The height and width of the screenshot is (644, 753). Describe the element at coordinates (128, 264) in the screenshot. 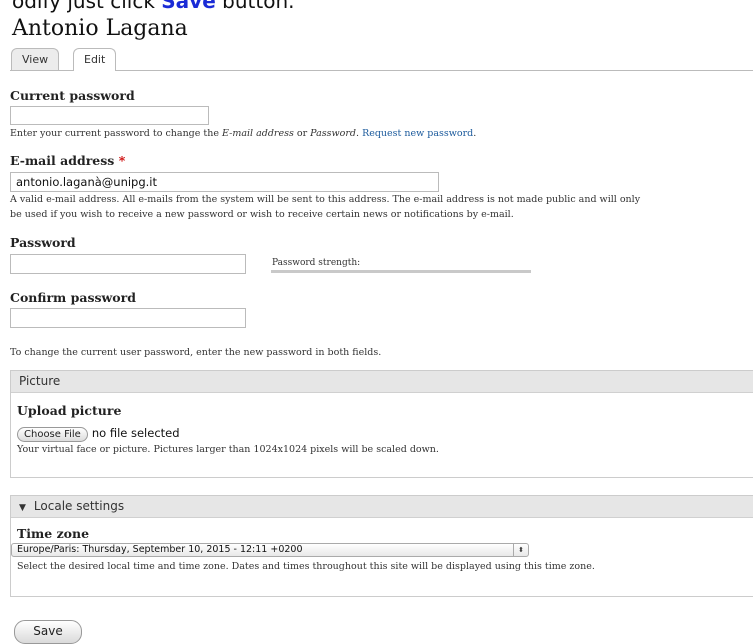

I see `password-input` at that location.